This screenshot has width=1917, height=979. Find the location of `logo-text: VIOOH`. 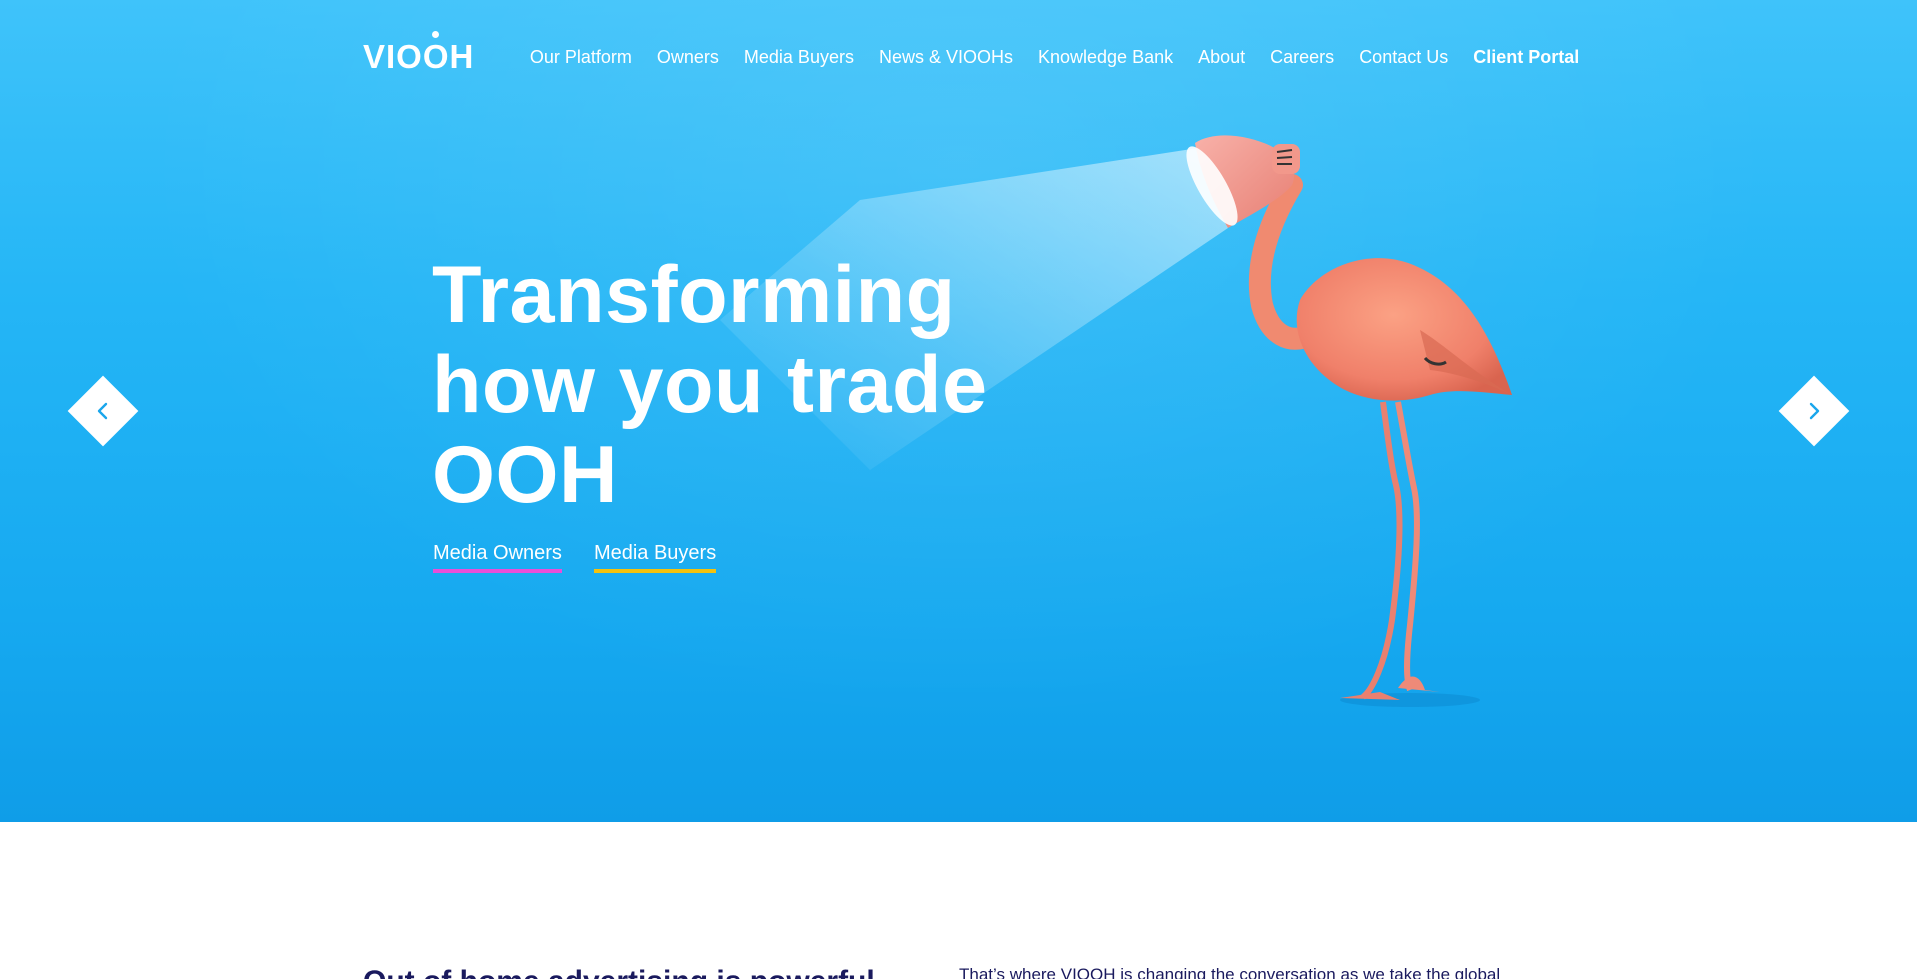

logo-text: VIOOH is located at coordinates (419, 56).